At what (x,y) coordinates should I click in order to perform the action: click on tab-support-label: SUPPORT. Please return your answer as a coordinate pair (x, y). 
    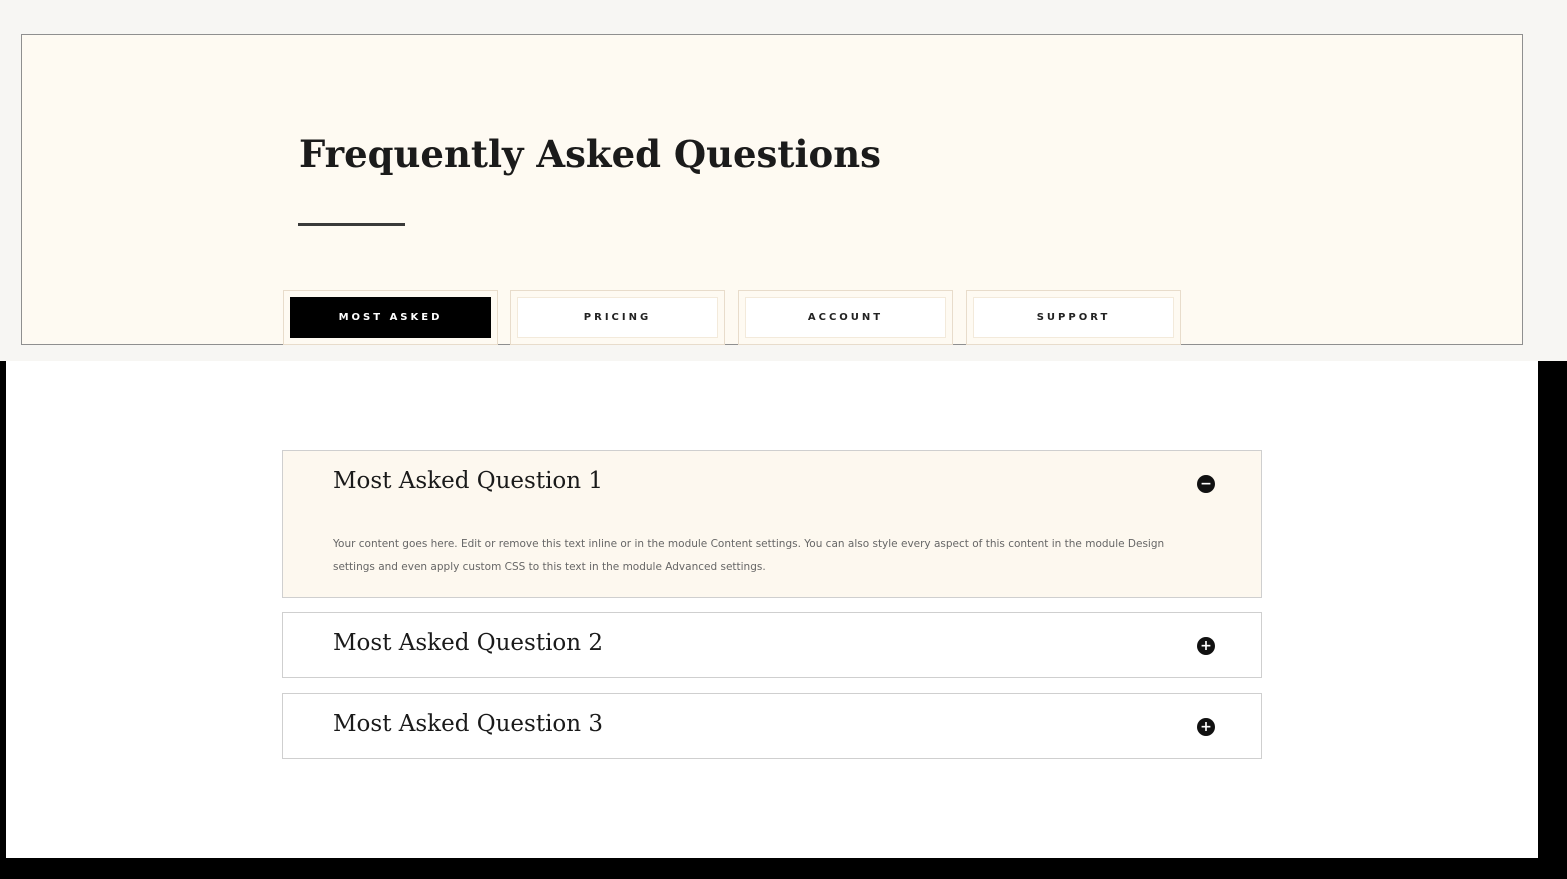
    Looking at the image, I should click on (1073, 317).